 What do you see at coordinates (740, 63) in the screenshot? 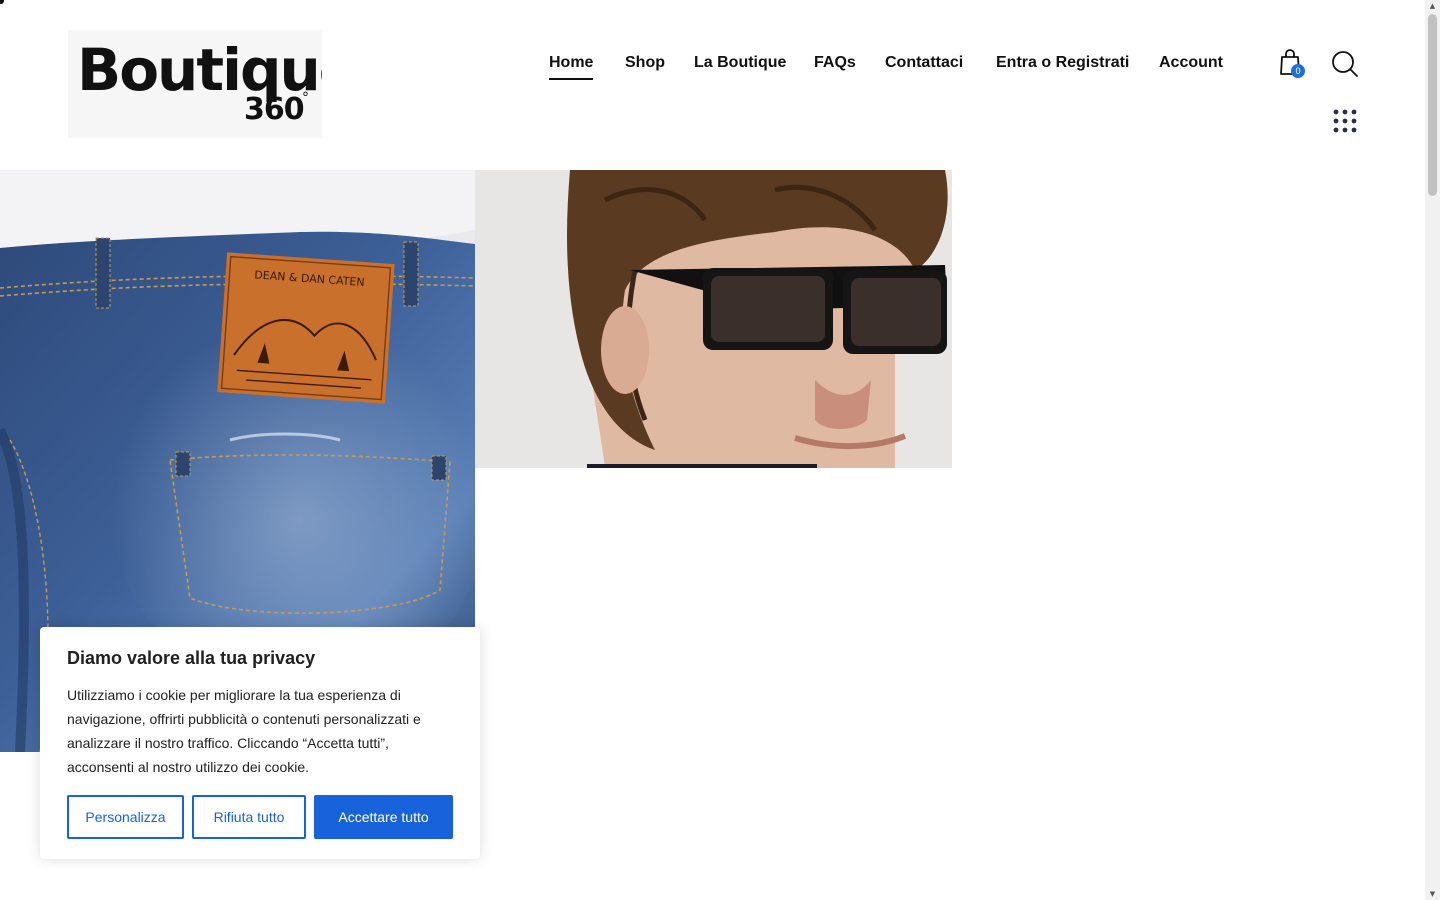
I see `nav-la-boutique: La Boutique` at bounding box center [740, 63].